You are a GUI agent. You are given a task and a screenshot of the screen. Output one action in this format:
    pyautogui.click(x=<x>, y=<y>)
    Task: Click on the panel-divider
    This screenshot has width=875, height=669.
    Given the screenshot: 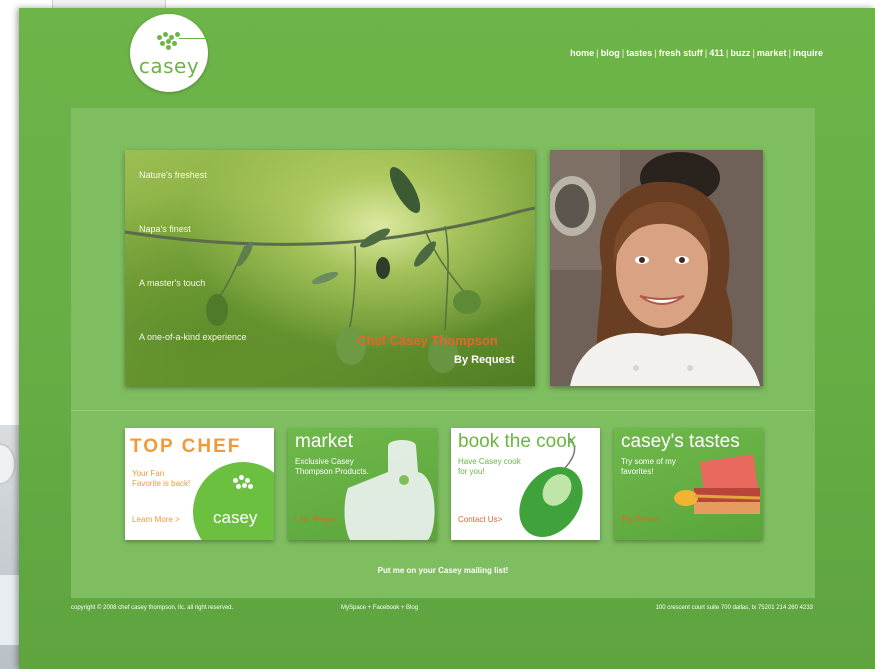 What is the action you would take?
    pyautogui.click(x=443, y=410)
    